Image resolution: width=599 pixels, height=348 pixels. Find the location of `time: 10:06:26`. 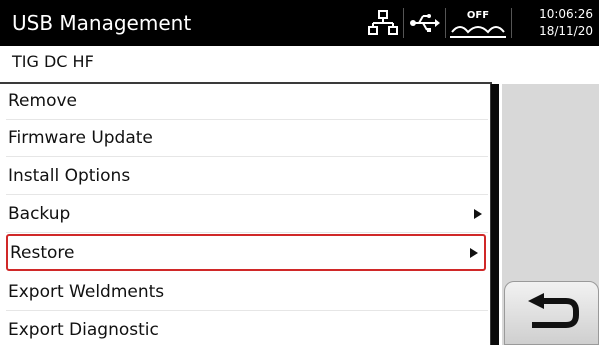

time: 10:06:26 is located at coordinates (566, 14).